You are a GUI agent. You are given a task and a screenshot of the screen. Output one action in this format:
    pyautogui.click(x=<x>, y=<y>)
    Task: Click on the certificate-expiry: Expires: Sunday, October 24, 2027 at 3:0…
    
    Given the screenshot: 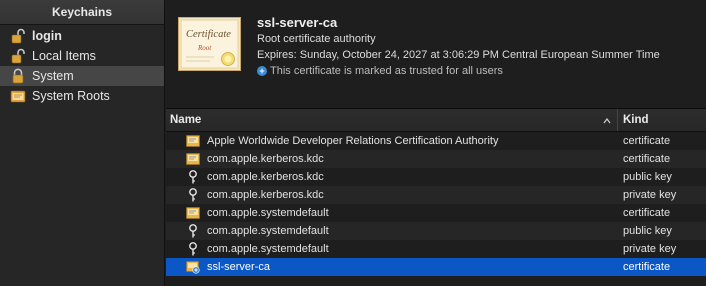 What is the action you would take?
    pyautogui.click(x=458, y=55)
    